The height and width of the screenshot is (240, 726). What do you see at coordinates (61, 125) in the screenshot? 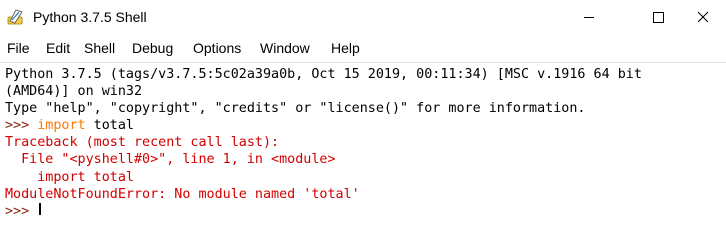
I see `keyword: import` at bounding box center [61, 125].